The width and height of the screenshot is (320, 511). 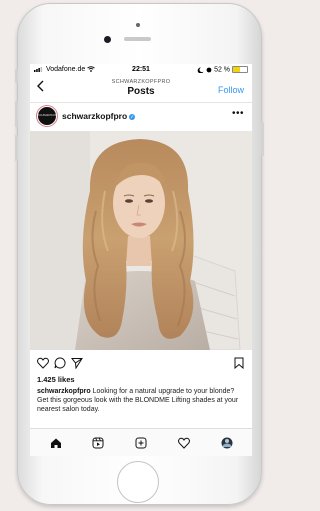 I want to click on caption-username: schwarzkopfpro, so click(x=64, y=391).